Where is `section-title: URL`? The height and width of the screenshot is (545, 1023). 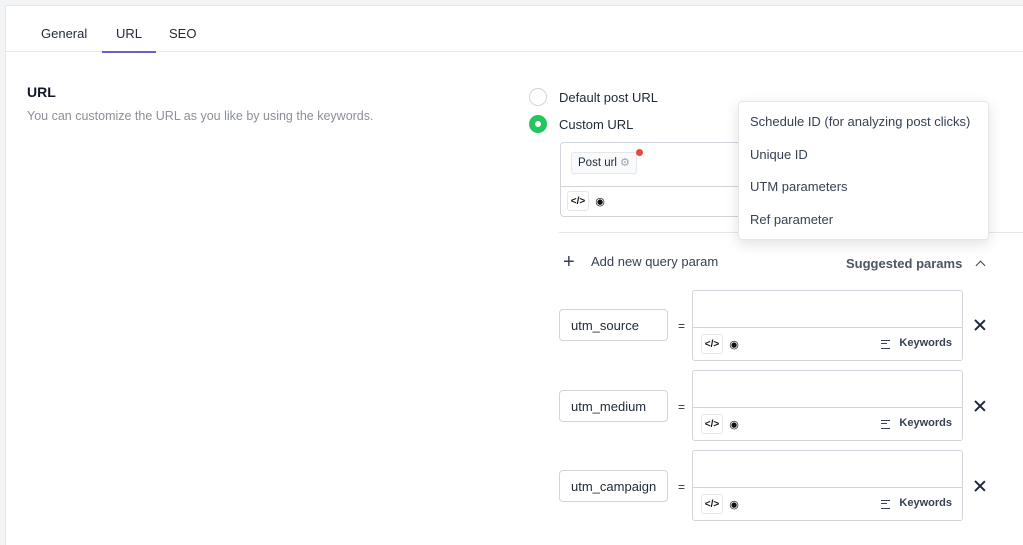 section-title: URL is located at coordinates (41, 92).